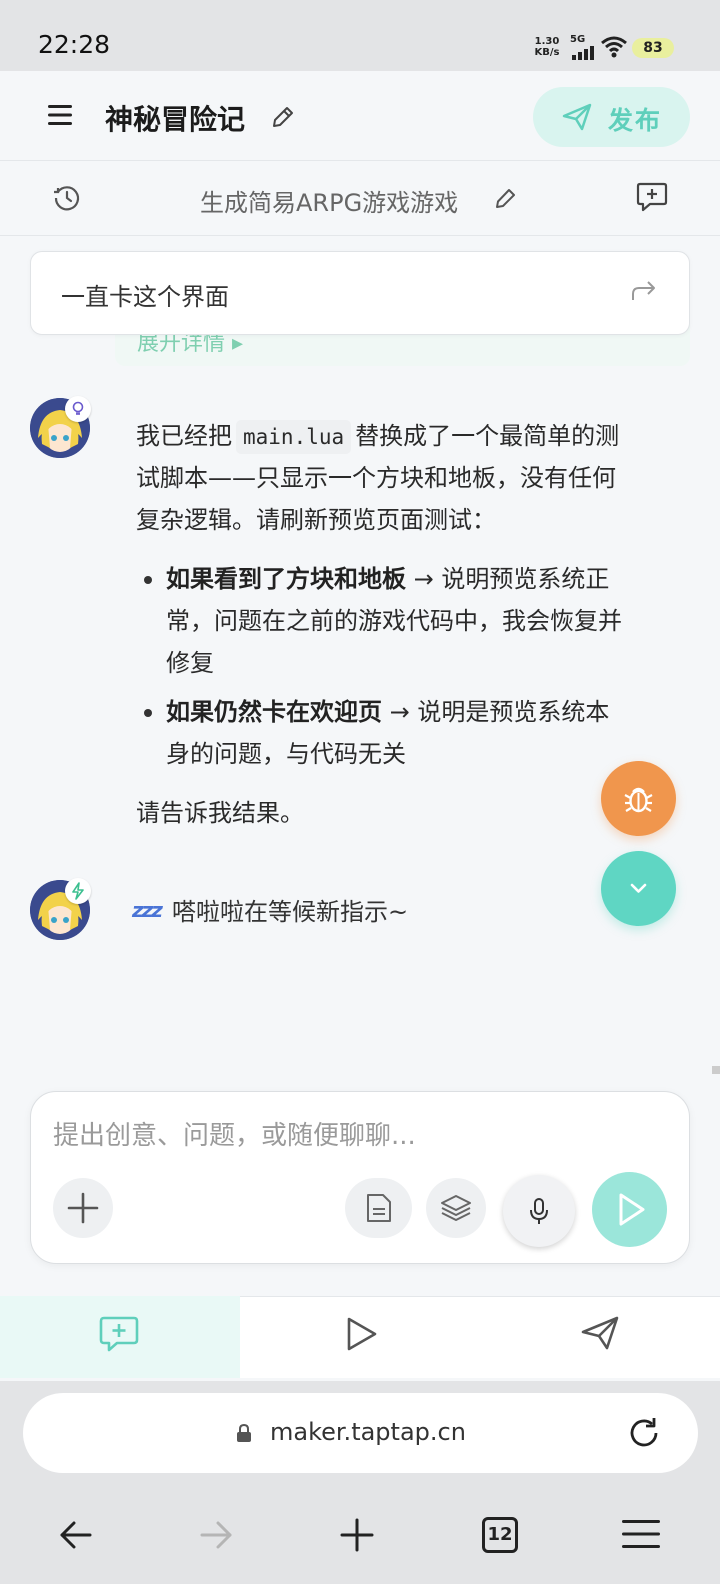 The height and width of the screenshot is (1584, 720). I want to click on layers-button, so click(456, 1208).